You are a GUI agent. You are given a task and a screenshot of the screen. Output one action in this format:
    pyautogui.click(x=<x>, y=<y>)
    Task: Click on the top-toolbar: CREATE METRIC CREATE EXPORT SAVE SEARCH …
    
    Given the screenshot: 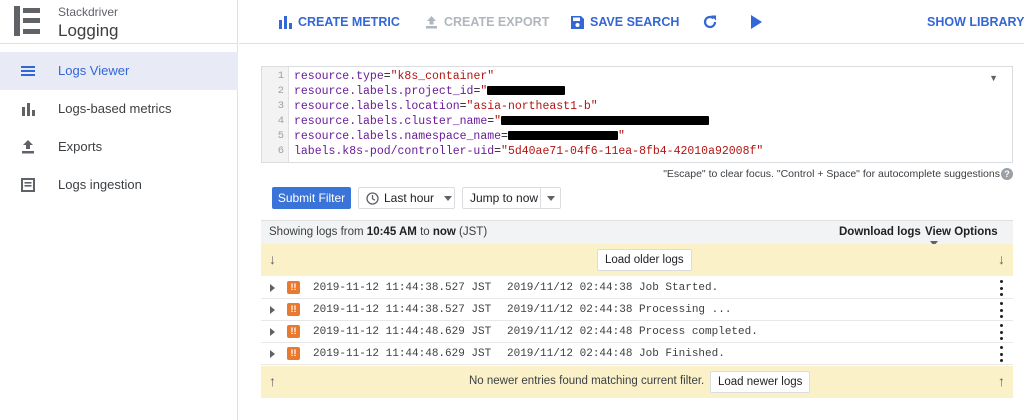 What is the action you would take?
    pyautogui.click(x=631, y=22)
    